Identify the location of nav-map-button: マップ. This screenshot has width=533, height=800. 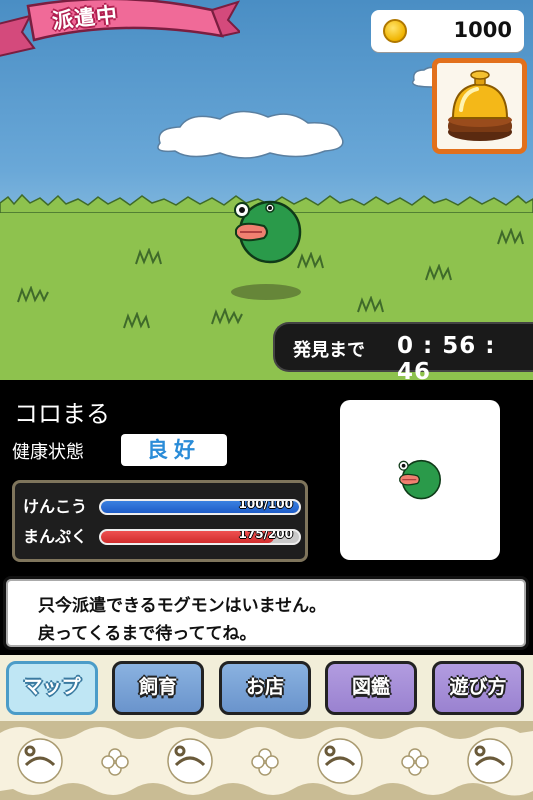
(52, 688).